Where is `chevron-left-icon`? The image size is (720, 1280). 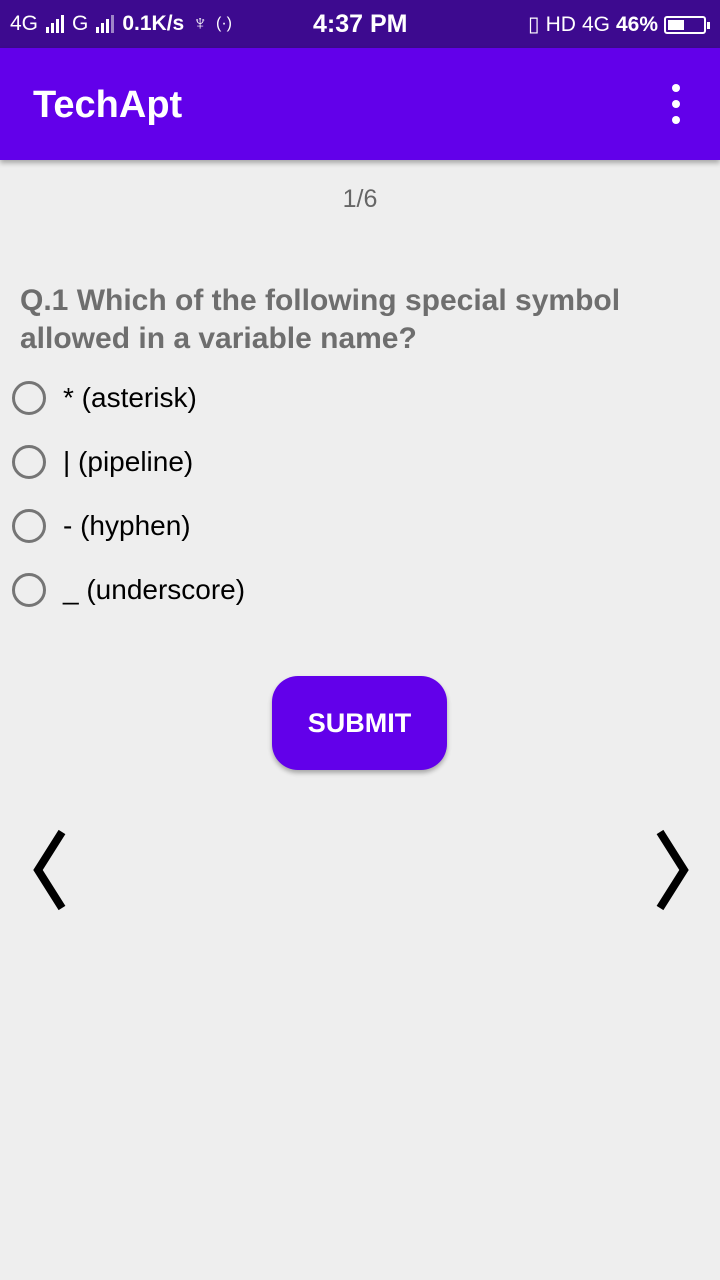
chevron-left-icon is located at coordinates (50, 870).